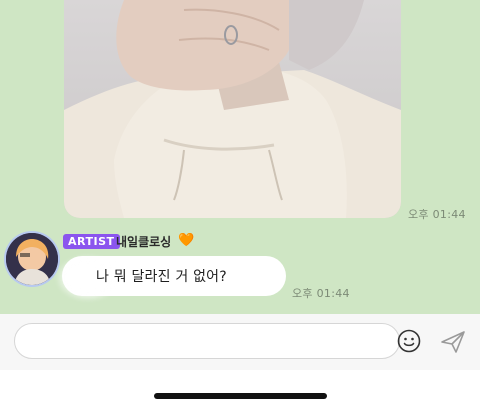 The height and width of the screenshot is (410, 480). What do you see at coordinates (207, 341) in the screenshot?
I see `message-input` at bounding box center [207, 341].